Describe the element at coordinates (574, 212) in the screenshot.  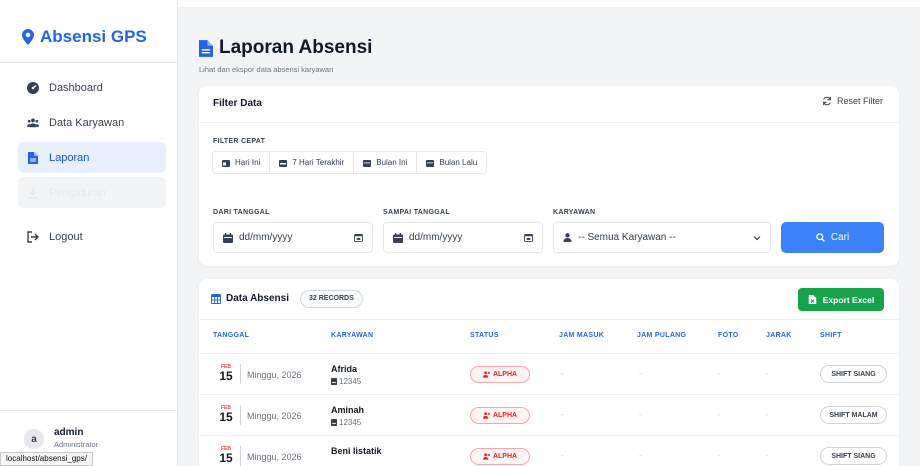
I see `employee-label: KARYAWAN` at that location.